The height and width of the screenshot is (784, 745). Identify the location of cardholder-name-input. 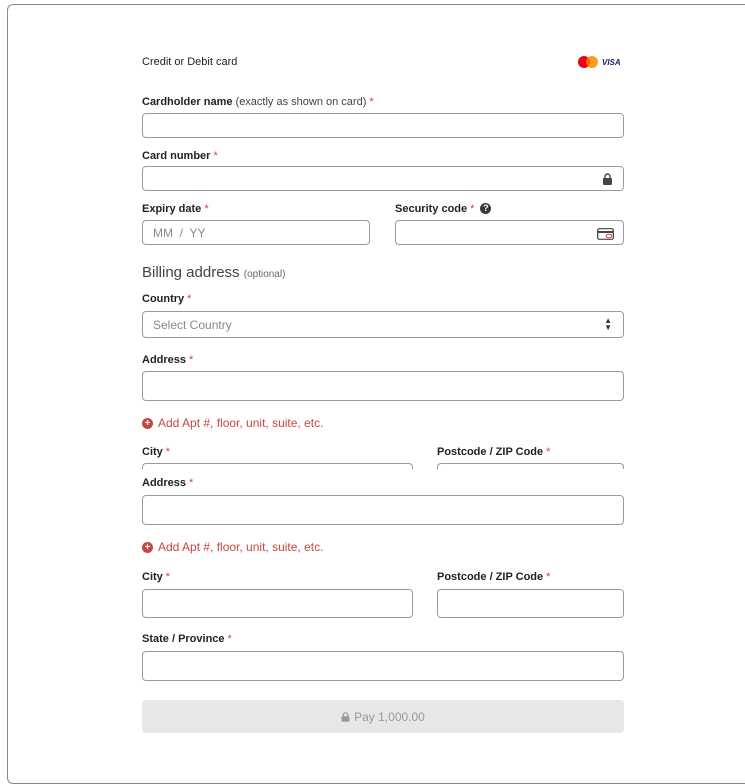
(383, 125).